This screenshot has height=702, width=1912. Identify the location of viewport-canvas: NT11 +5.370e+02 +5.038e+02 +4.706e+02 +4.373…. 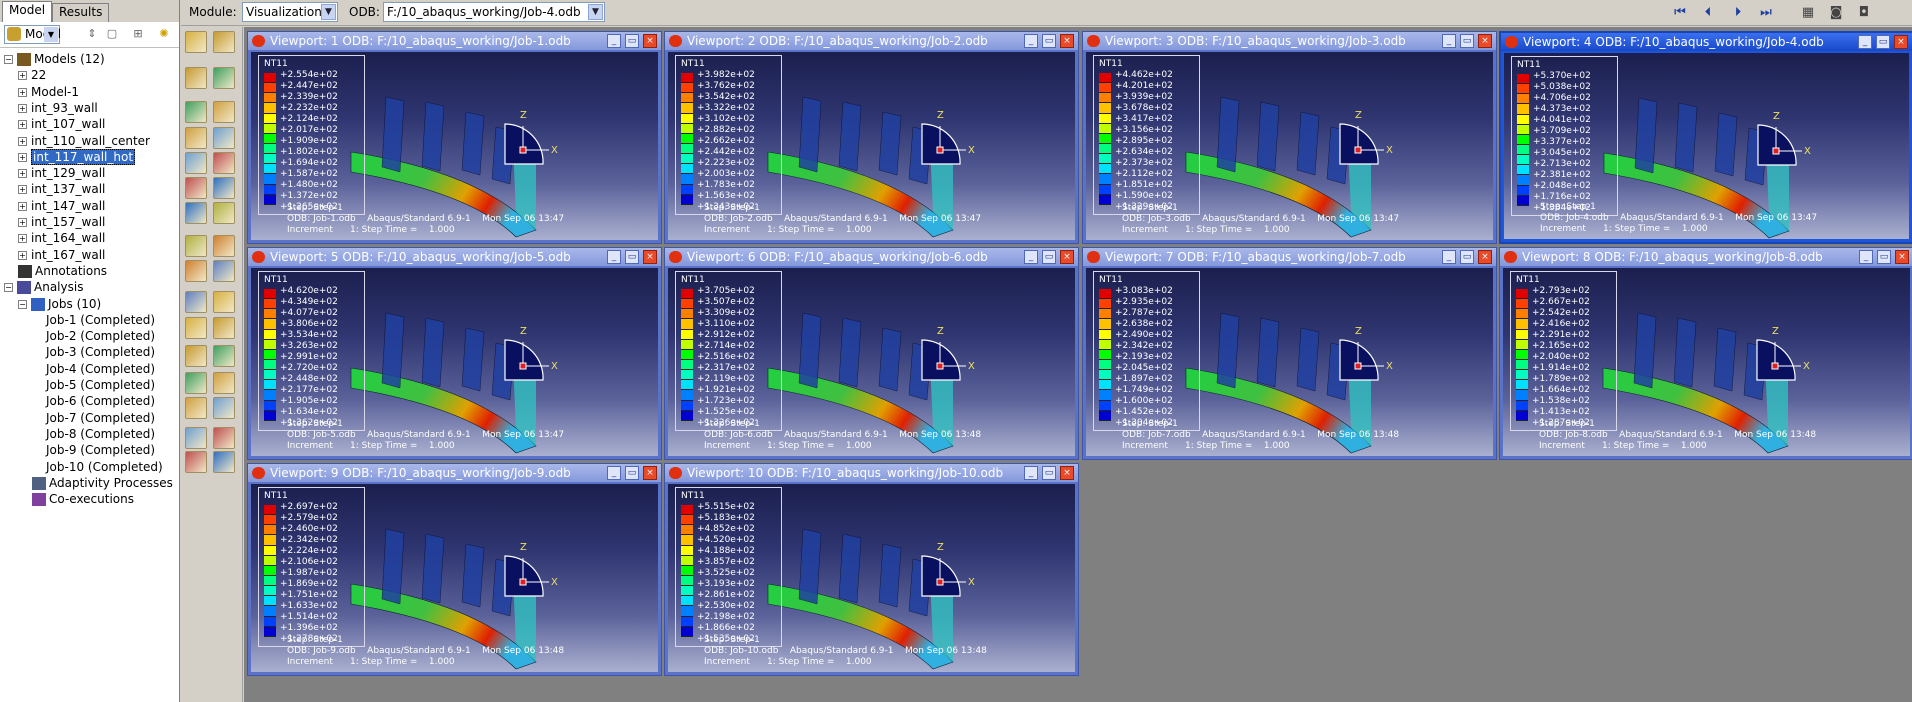
(1706, 146).